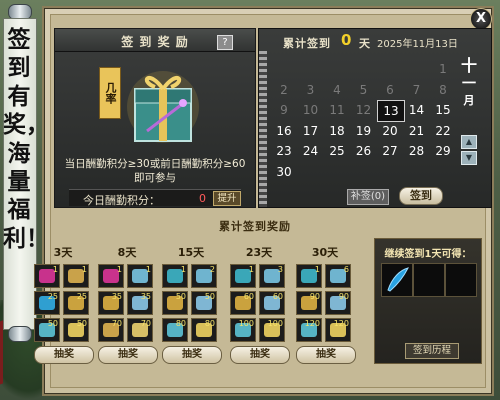  Describe the element at coordinates (259, 252) in the screenshot. I see `reward-day-label: 23天` at that location.